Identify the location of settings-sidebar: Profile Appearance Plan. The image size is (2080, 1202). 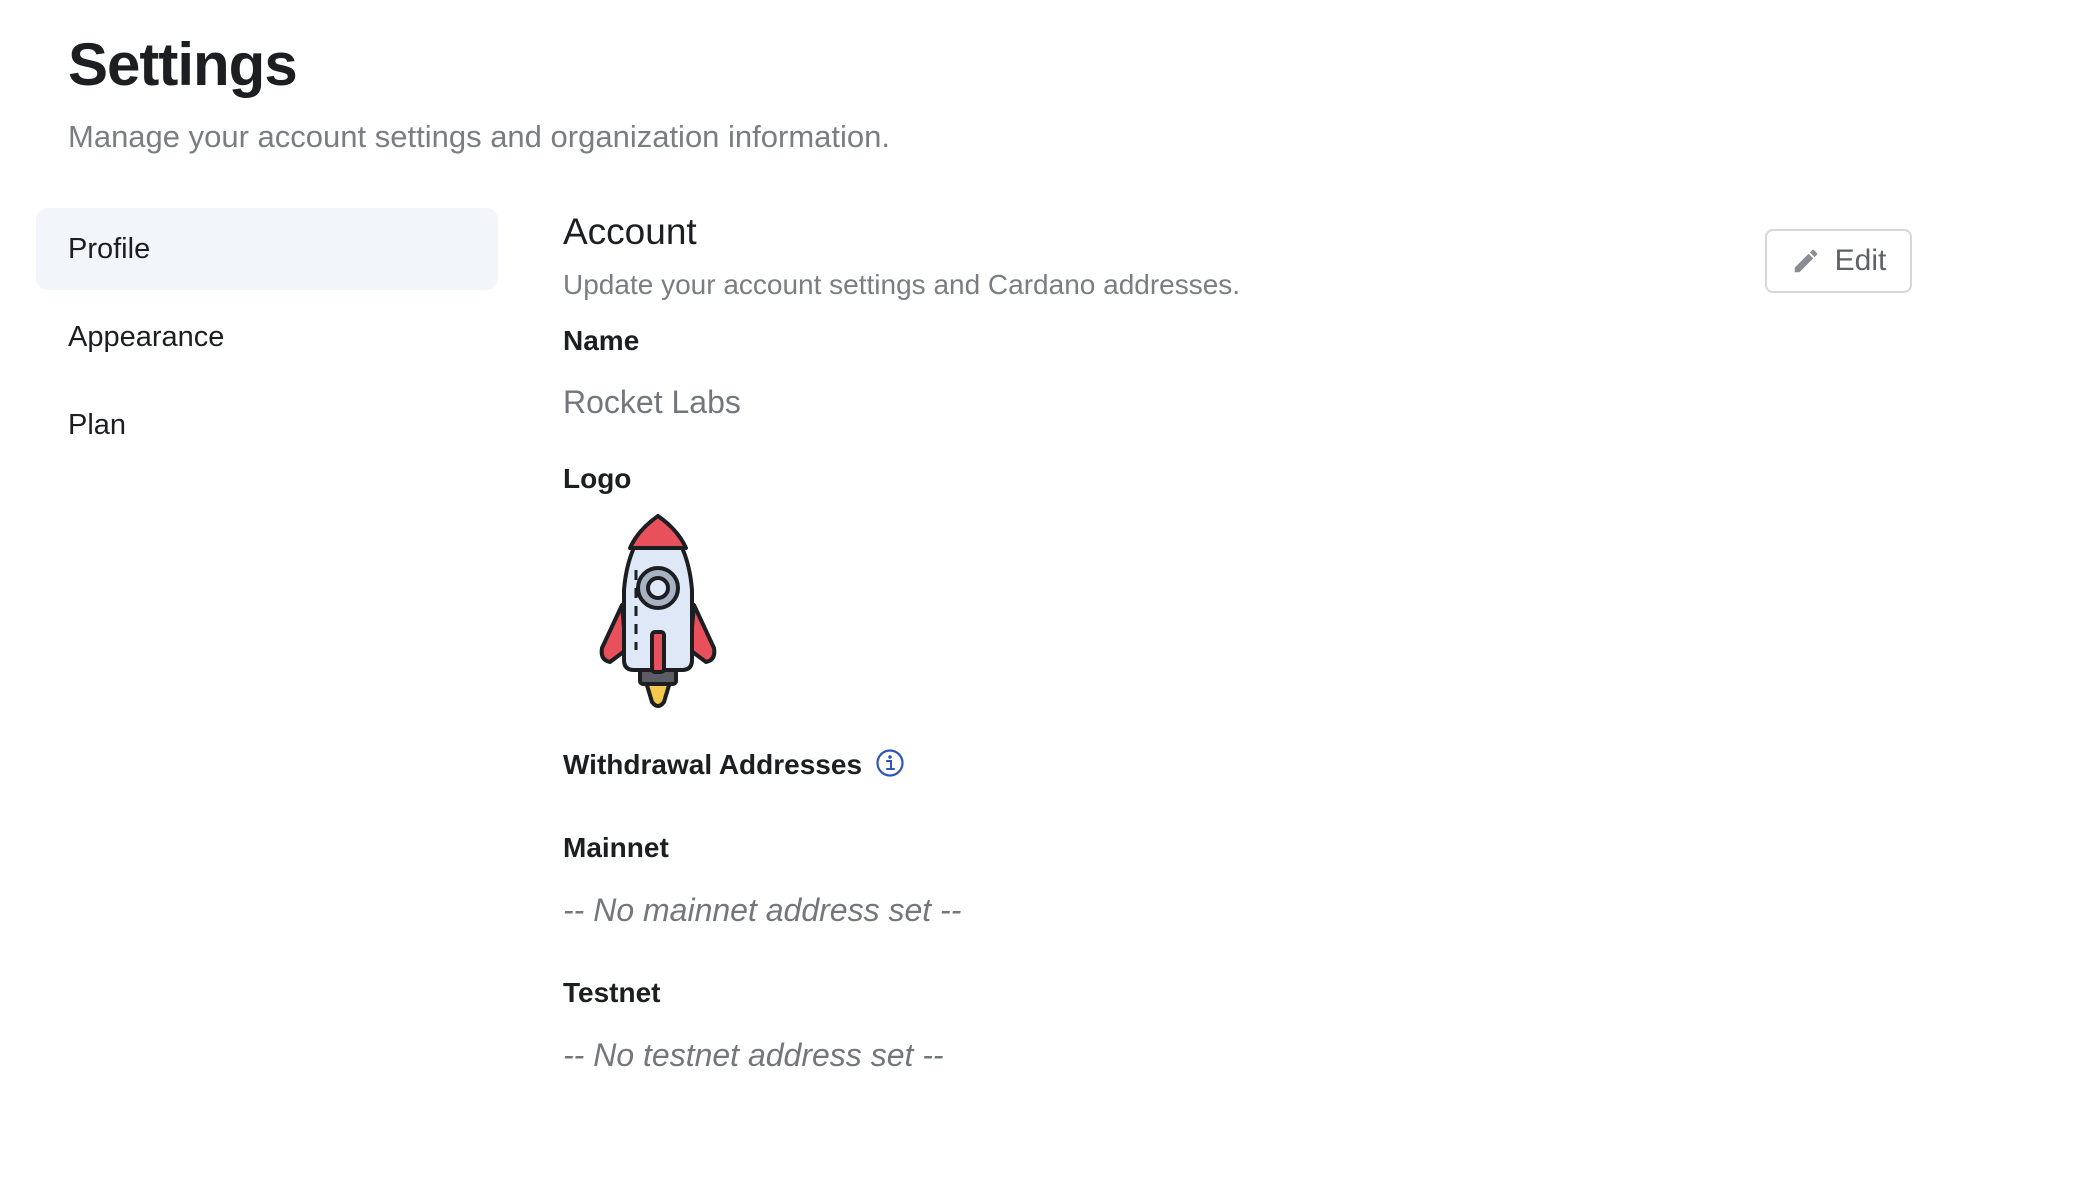
(267, 340).